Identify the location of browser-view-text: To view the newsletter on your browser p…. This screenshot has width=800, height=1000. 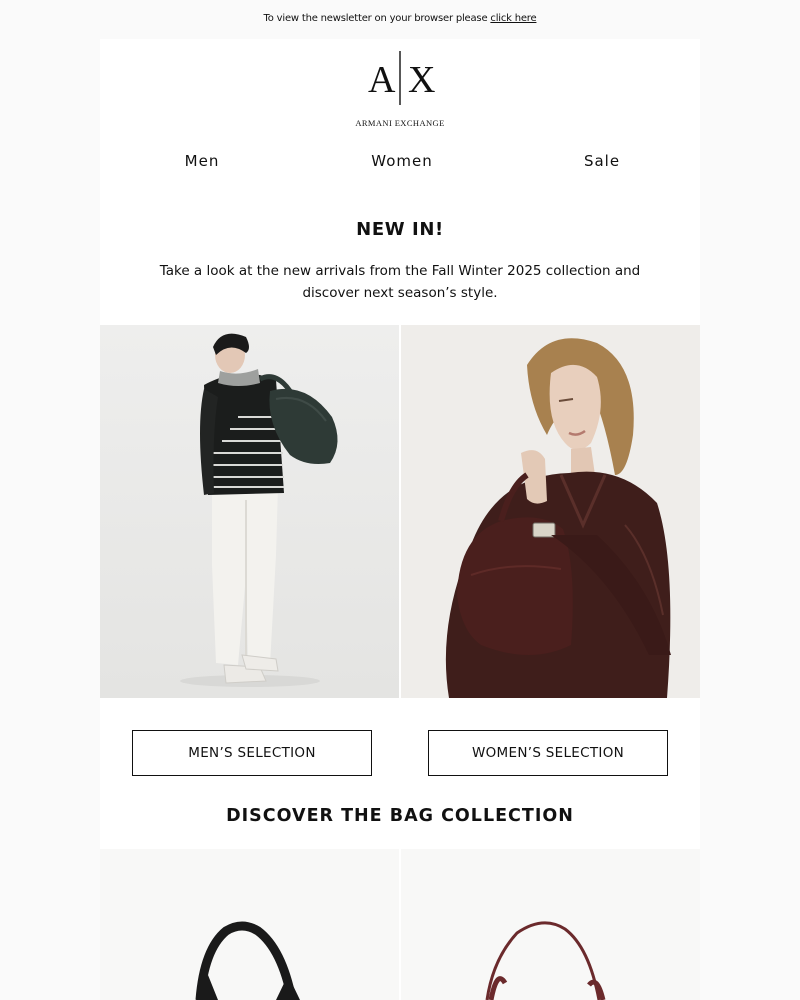
(377, 18).